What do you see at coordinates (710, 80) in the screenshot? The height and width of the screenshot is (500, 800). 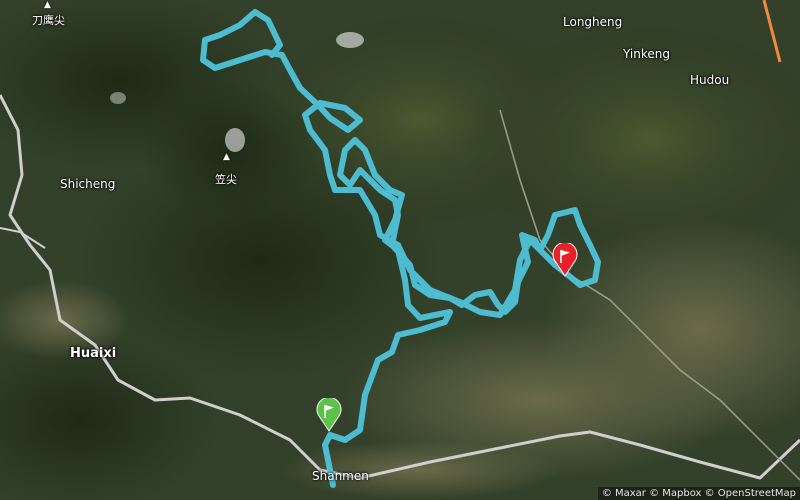 I see `place-label-hudou: Hudou` at bounding box center [710, 80].